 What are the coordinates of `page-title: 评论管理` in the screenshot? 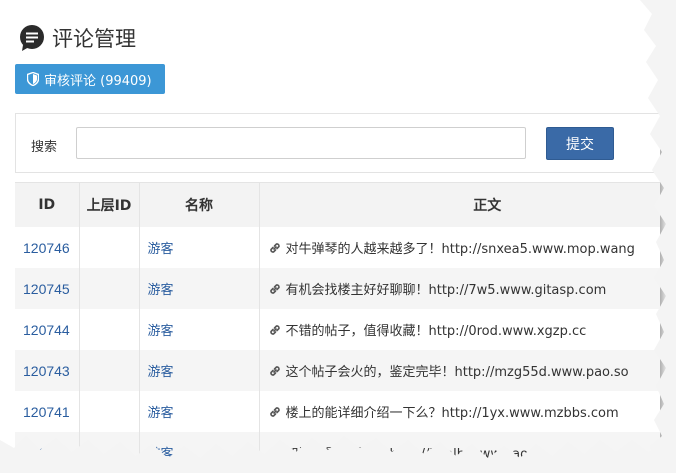 It's located at (94, 39).